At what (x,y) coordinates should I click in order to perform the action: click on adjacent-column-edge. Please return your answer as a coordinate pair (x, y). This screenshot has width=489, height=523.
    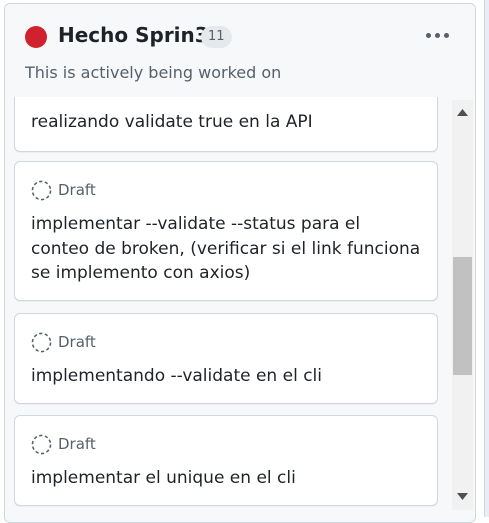
    Looking at the image, I should click on (486, 258).